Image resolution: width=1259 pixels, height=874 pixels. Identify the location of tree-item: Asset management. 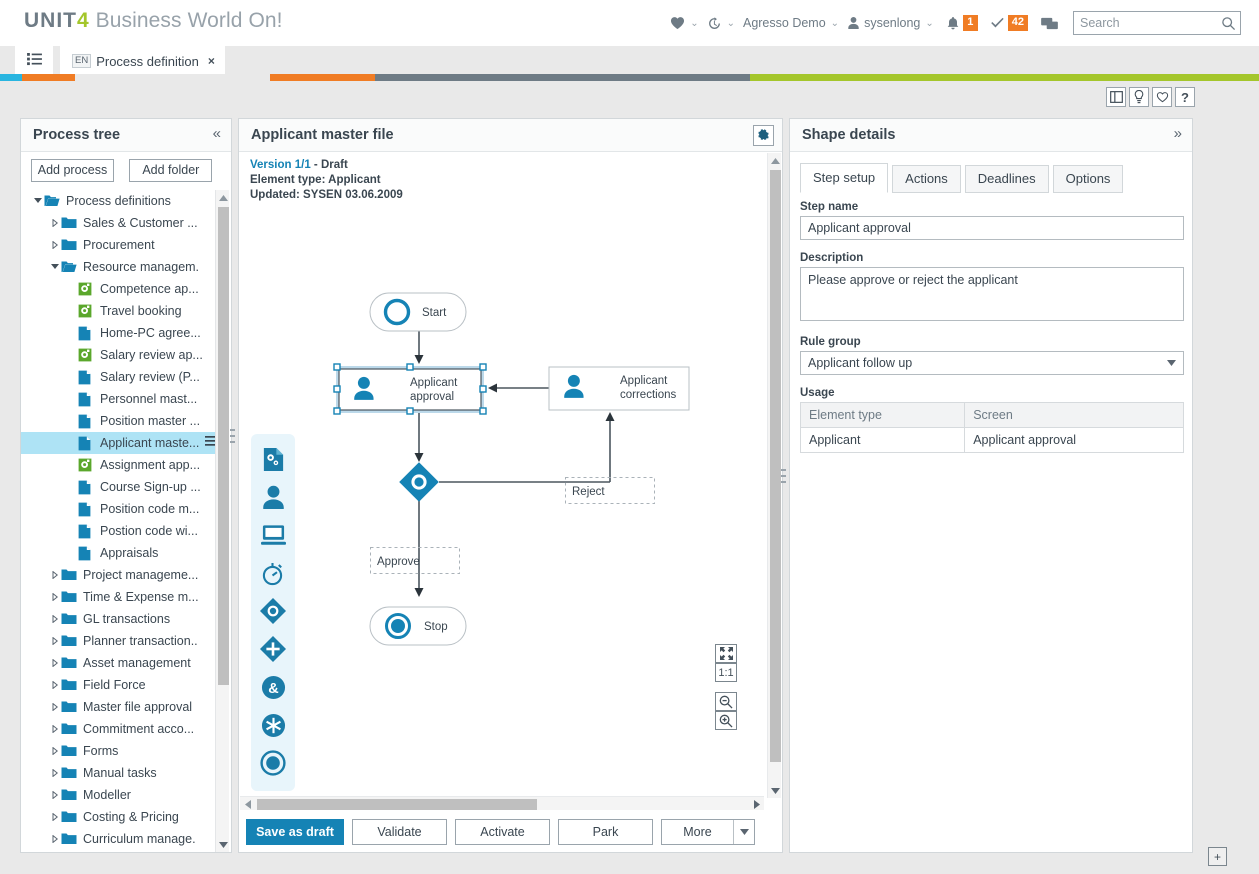
(118, 663).